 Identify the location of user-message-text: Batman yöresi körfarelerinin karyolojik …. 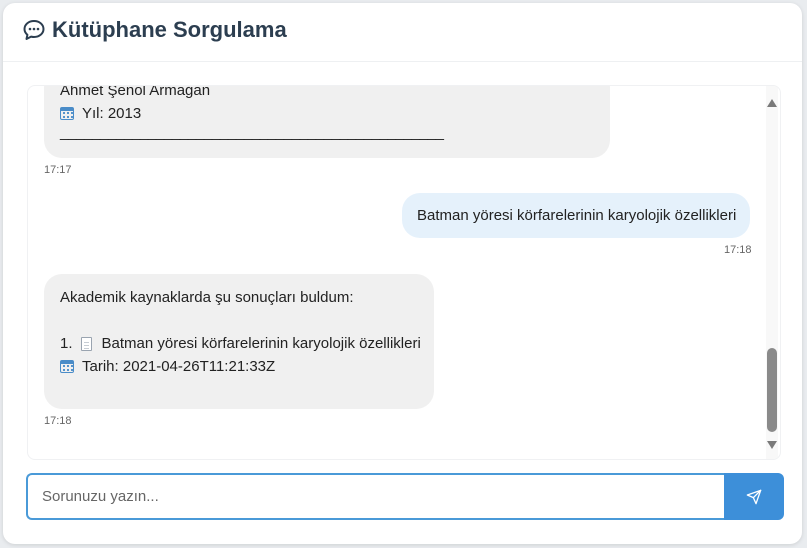
(577, 215).